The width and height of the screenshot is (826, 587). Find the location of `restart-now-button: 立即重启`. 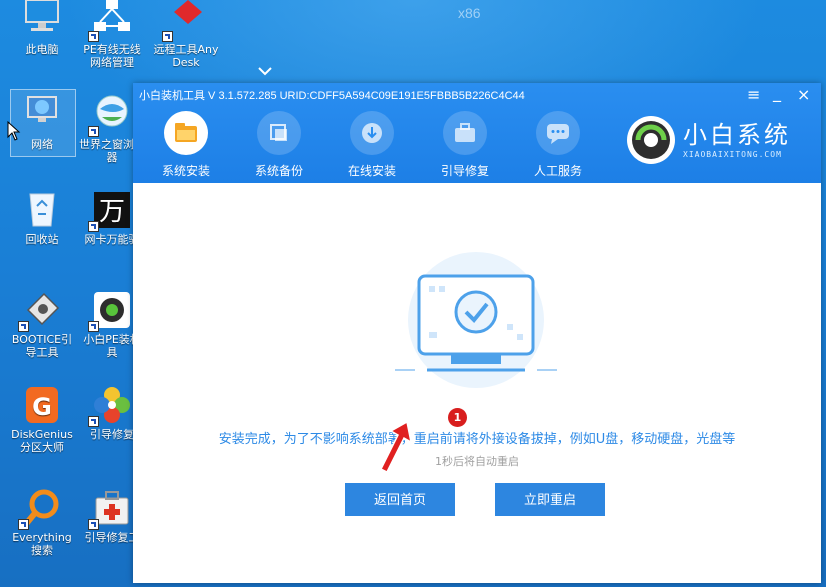

restart-now-button: 立即重启 is located at coordinates (550, 499).